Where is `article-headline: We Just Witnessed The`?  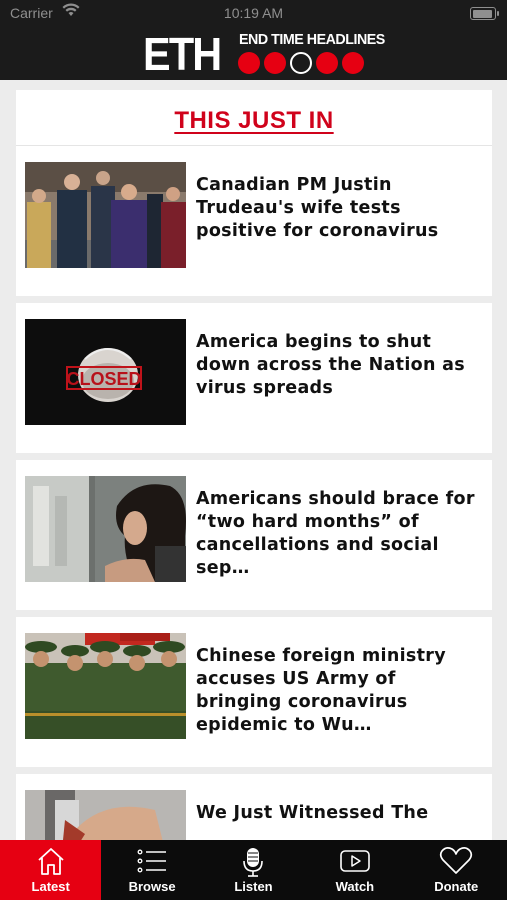
article-headline: We Just Witnessed The is located at coordinates (341, 813).